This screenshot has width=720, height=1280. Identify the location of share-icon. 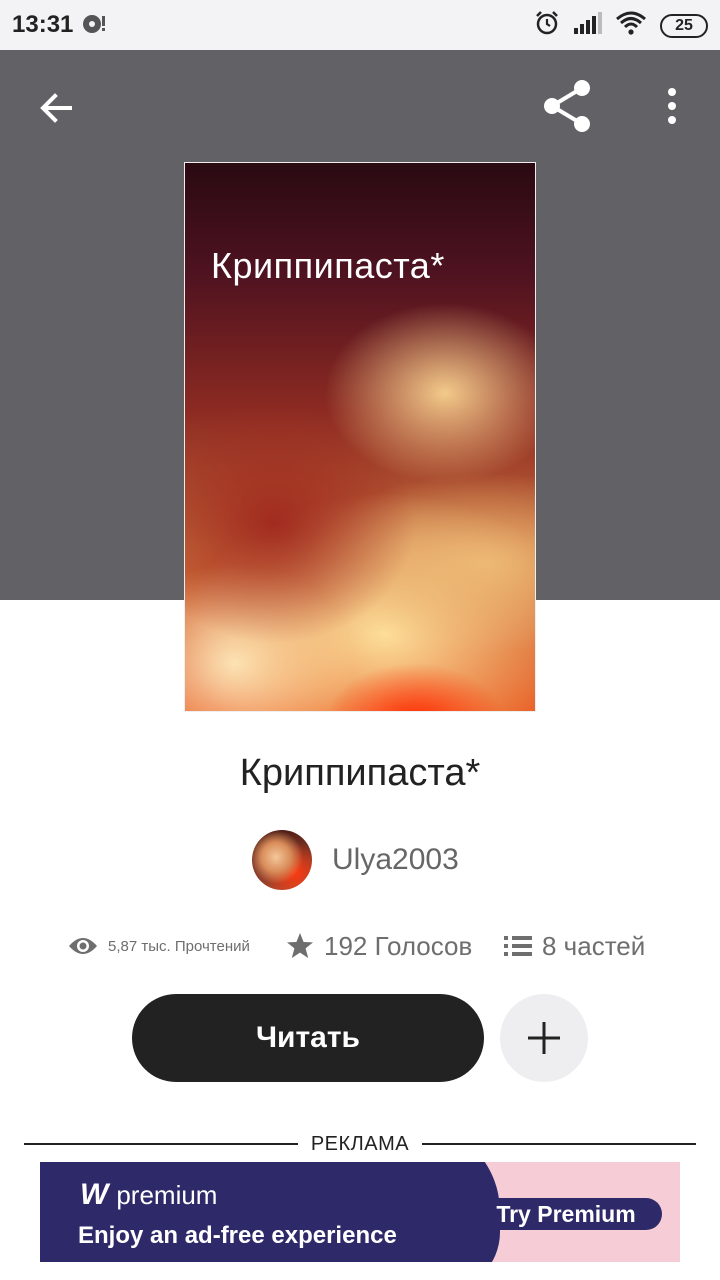
(567, 106).